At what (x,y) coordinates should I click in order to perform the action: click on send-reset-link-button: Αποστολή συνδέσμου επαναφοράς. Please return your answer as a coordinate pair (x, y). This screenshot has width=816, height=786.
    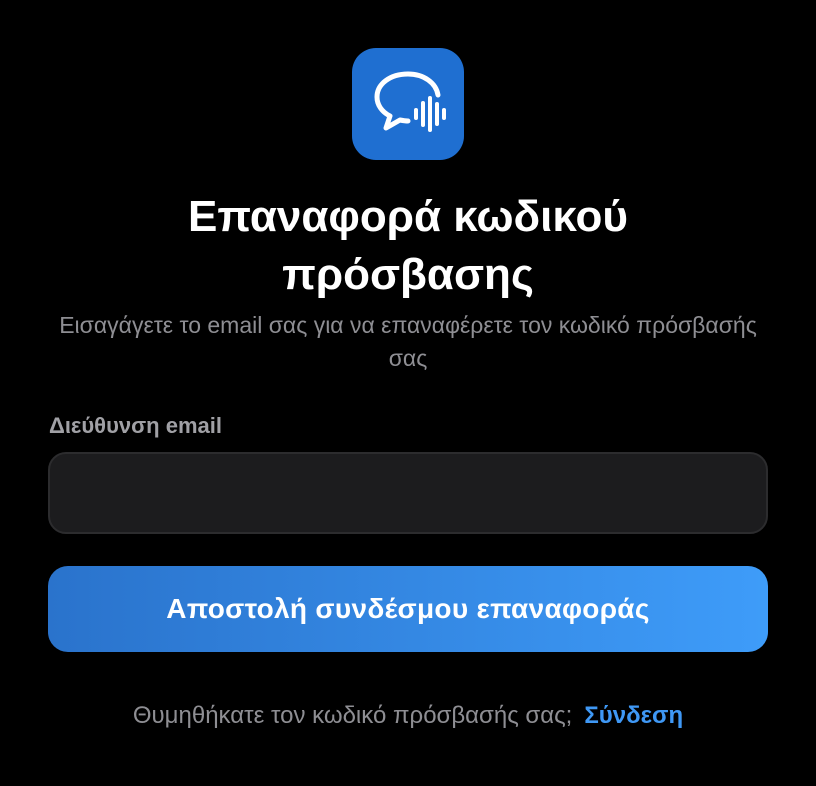
    Looking at the image, I should click on (408, 609).